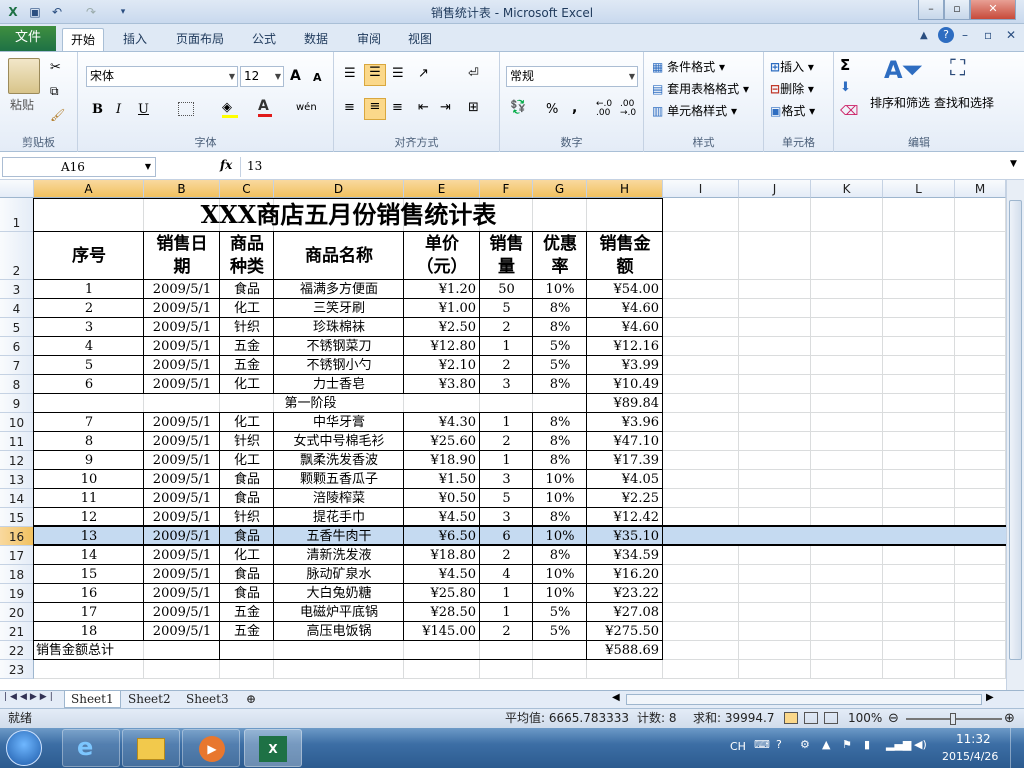  Describe the element at coordinates (89, 593) in the screenshot. I see `cell-seq: 16` at that location.